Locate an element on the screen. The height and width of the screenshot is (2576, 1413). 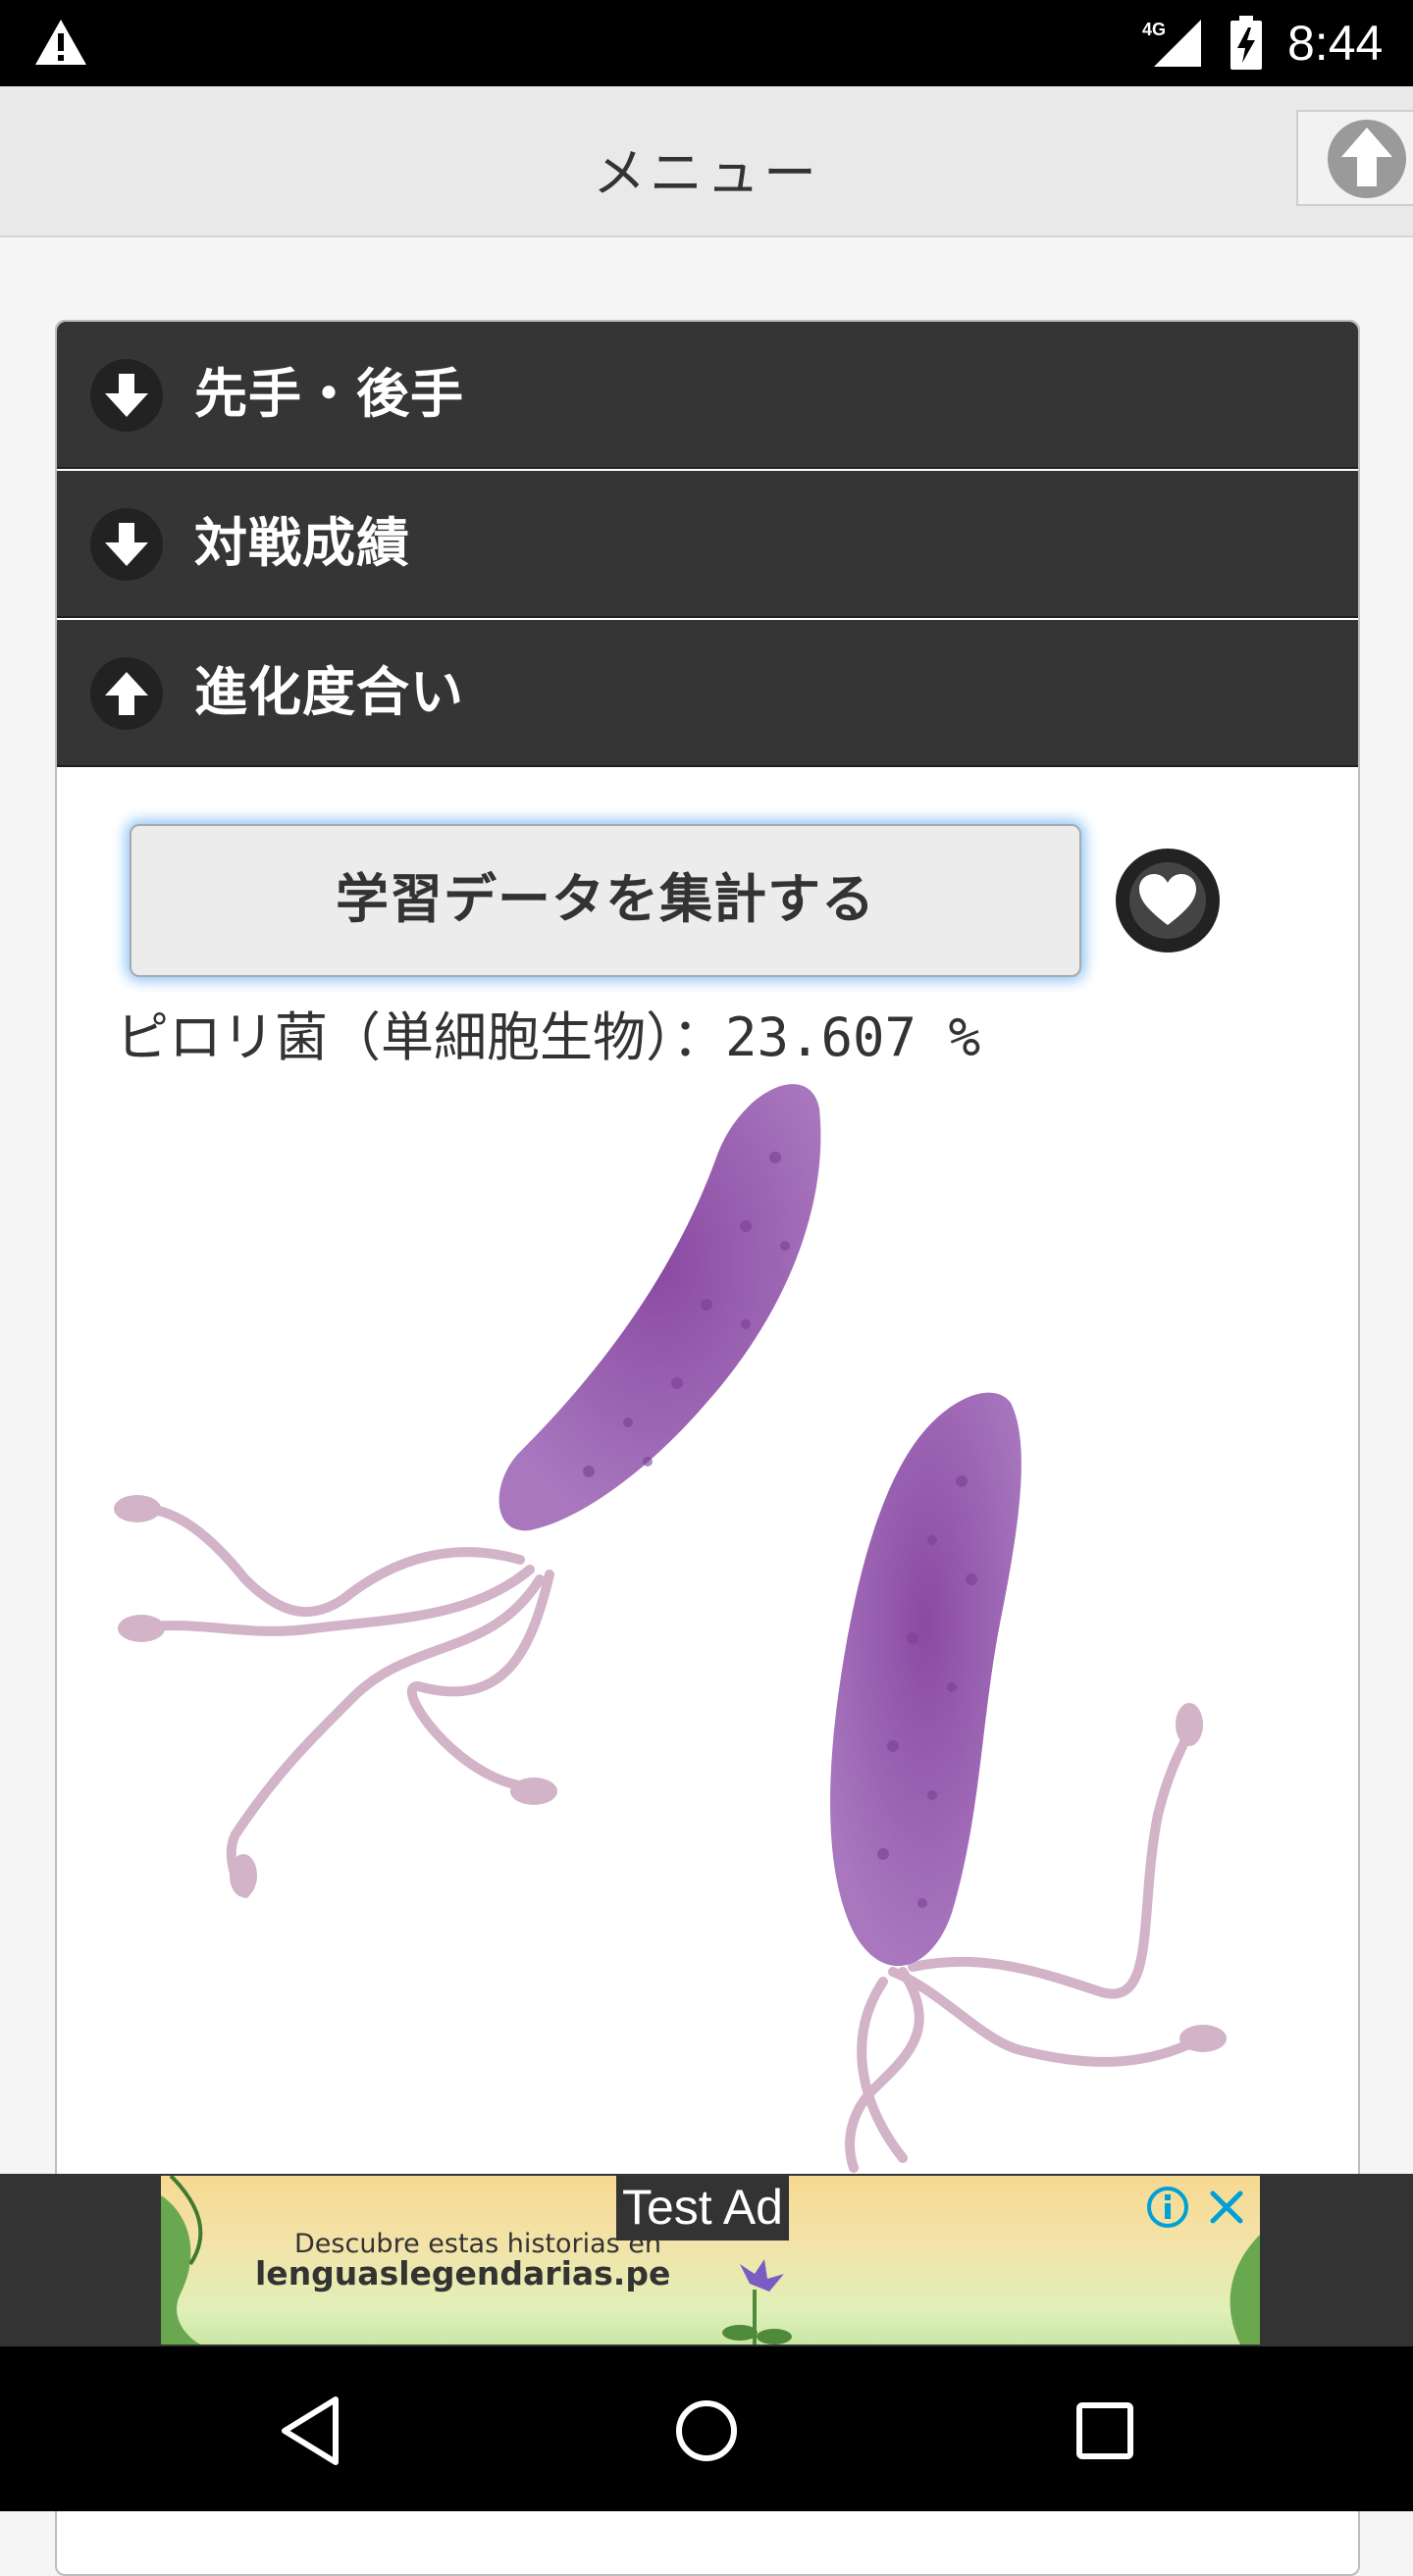
stat-label: ピロリ菌（単細胞生物） is located at coordinates (394, 1037).